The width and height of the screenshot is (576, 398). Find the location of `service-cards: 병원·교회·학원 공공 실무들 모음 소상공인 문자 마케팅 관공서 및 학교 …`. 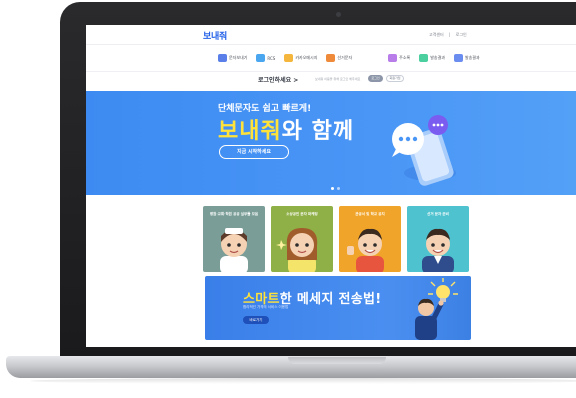

service-cards: 병원·교회·학원 공공 실무들 모음 소상공인 문자 마케팅 관공서 및 학교 … is located at coordinates (337, 239).